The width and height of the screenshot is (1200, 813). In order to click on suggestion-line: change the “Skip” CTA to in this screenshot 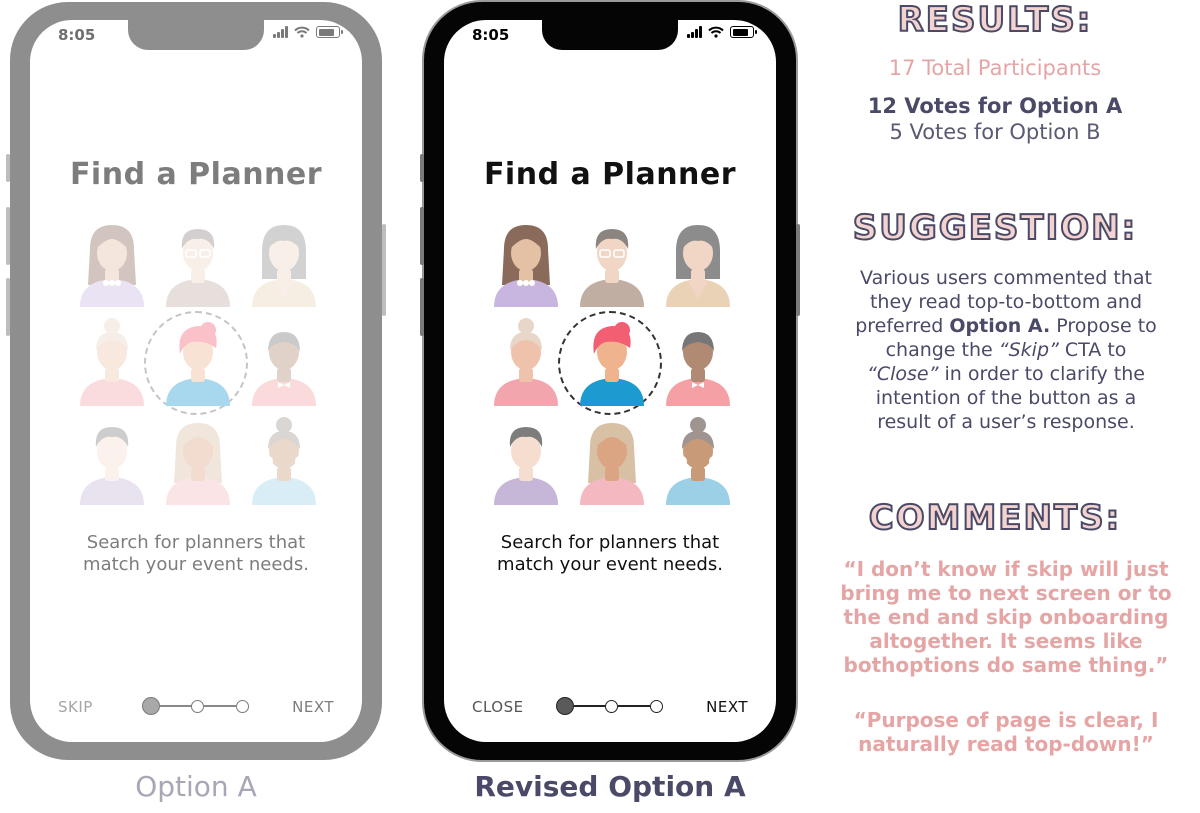, I will do `click(1006, 350)`.